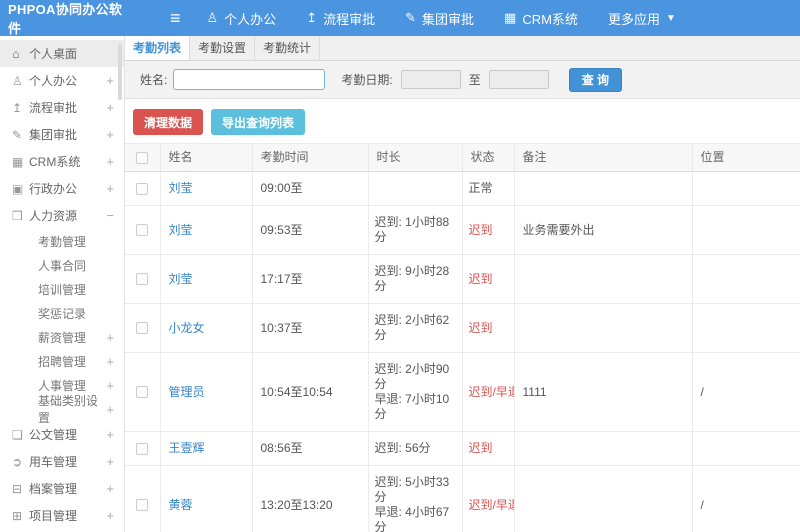 Image resolution: width=800 pixels, height=532 pixels. What do you see at coordinates (541, 18) in the screenshot?
I see `top-nav-item-crm-system: ▦ CRM系统` at bounding box center [541, 18].